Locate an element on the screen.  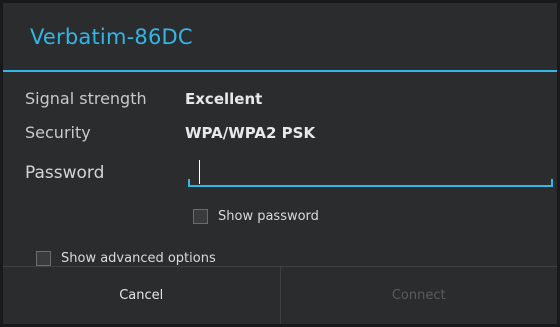
text-cursor is located at coordinates (199, 172).